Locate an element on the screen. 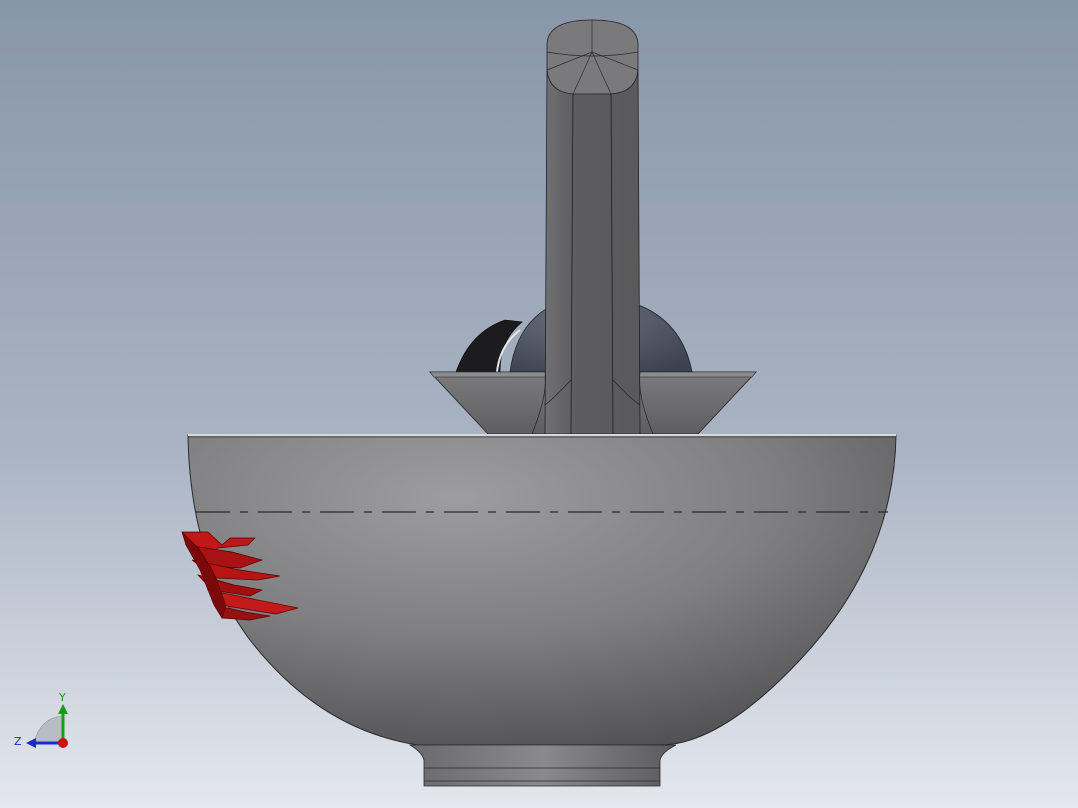  spout-cap is located at coordinates (592, 57).